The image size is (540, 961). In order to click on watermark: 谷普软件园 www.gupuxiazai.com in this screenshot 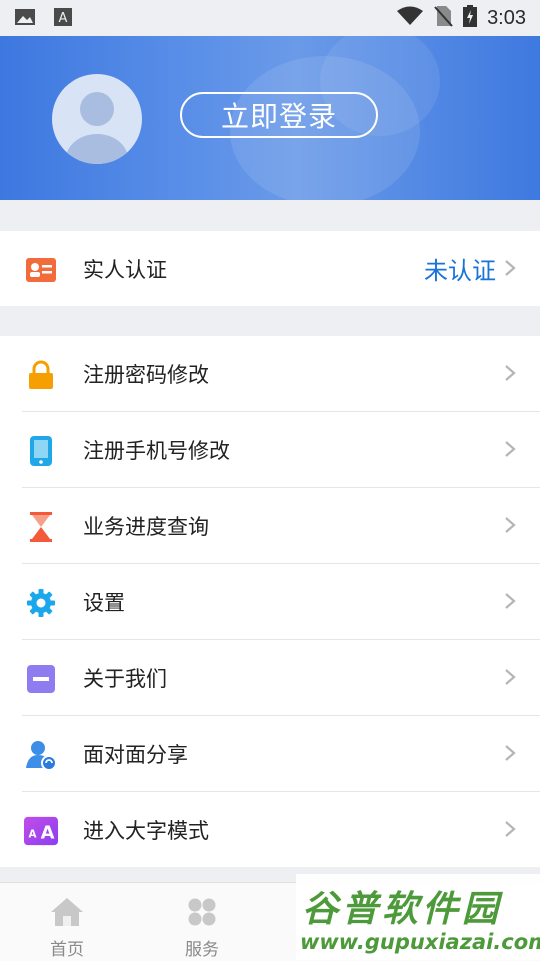, I will do `click(418, 917)`.